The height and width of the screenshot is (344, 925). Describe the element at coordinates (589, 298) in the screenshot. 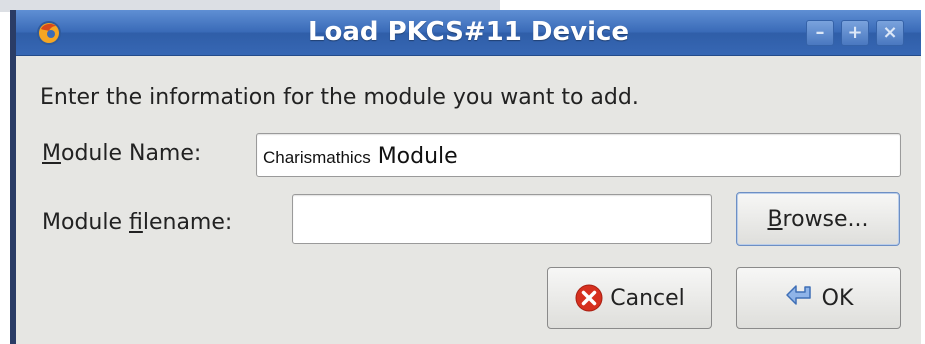

I see `cancel-icon` at that location.